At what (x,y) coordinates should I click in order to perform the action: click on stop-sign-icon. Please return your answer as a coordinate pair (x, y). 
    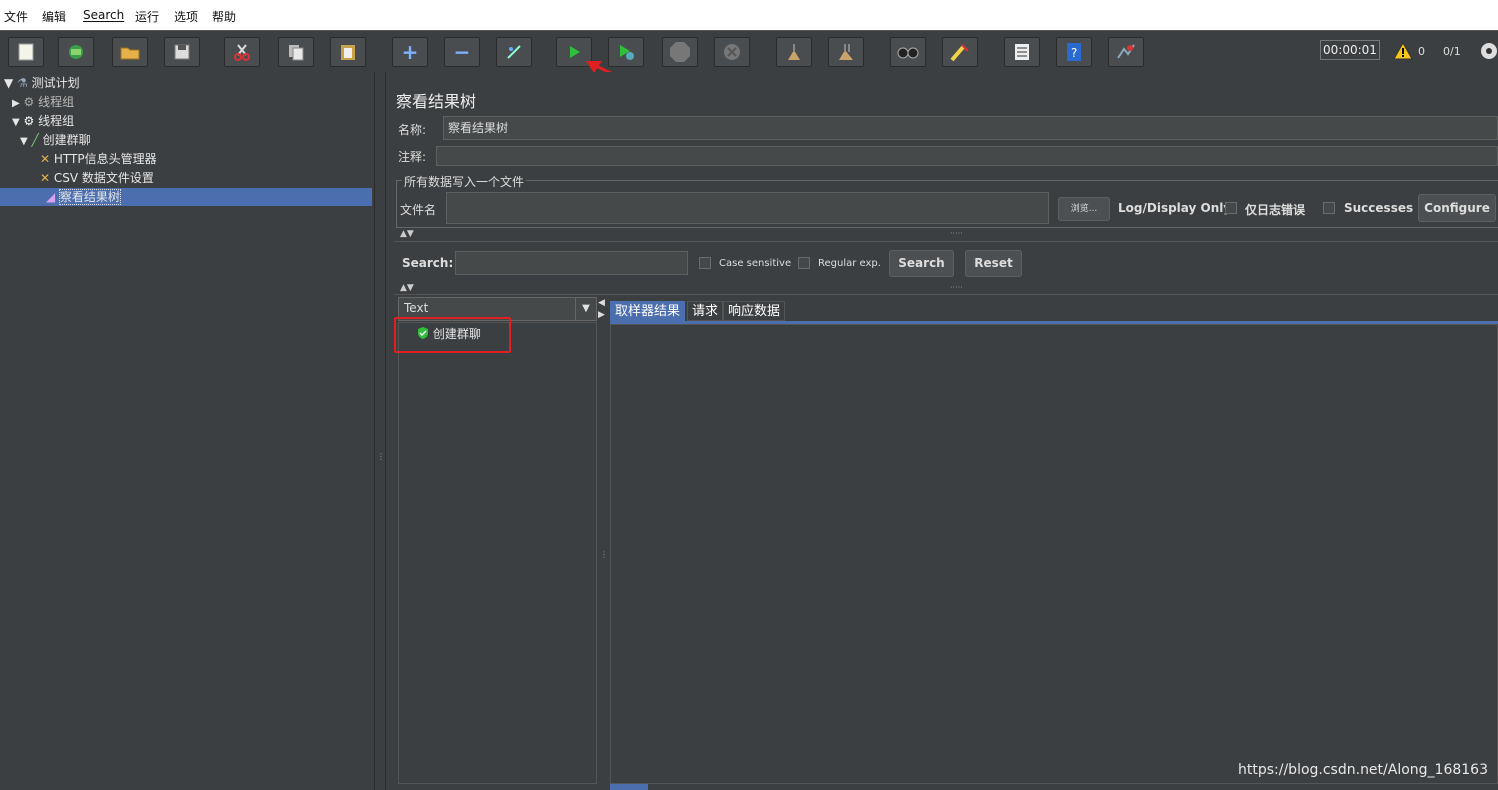
    Looking at the image, I should click on (680, 52).